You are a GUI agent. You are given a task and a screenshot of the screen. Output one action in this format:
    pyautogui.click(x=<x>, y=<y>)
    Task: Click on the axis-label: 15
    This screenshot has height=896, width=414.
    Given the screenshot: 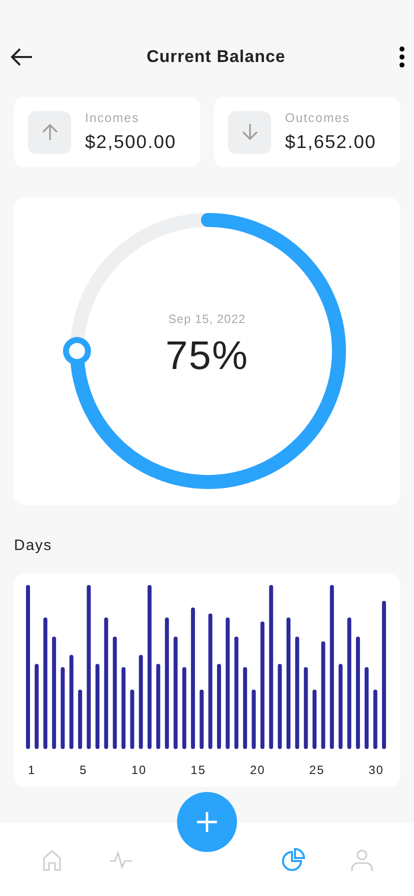 What is the action you would take?
    pyautogui.click(x=198, y=770)
    